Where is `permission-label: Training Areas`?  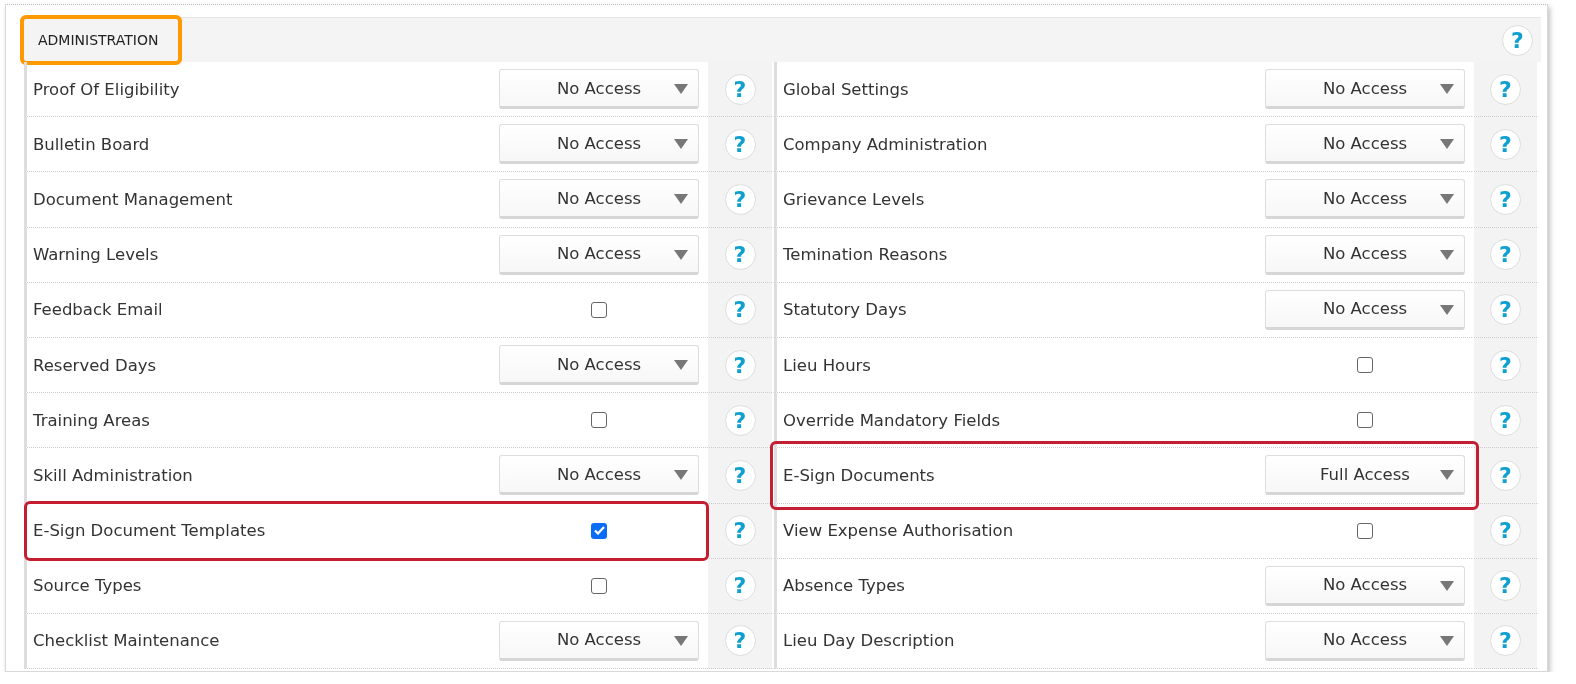 permission-label: Training Areas is located at coordinates (91, 420).